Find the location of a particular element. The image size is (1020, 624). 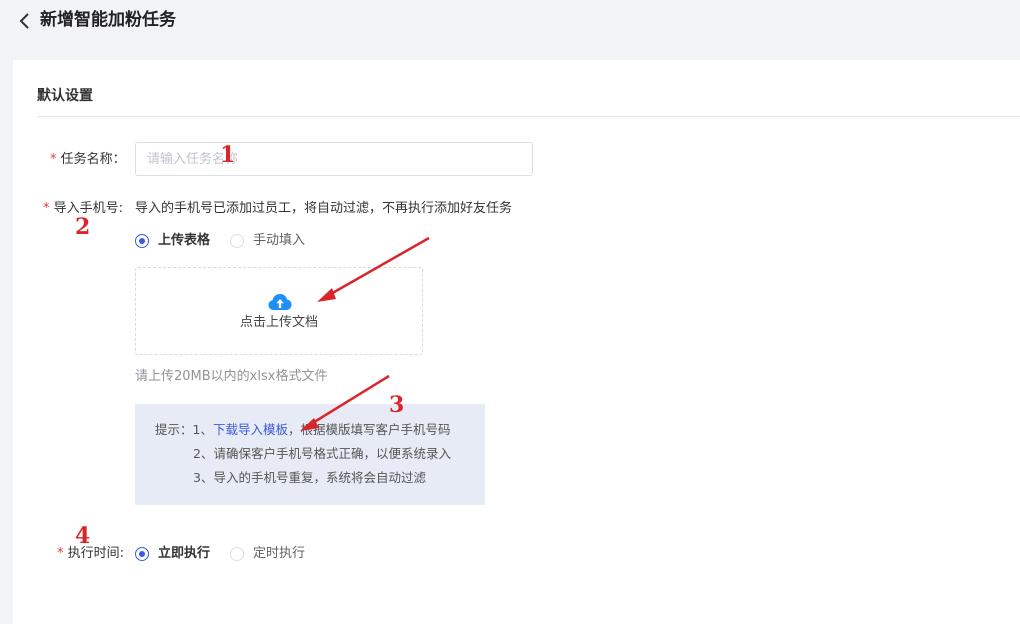

import-phone-hint: 导入的手机号已添加过员工，将自动过滤，不再执行添加好友任务 is located at coordinates (324, 208).